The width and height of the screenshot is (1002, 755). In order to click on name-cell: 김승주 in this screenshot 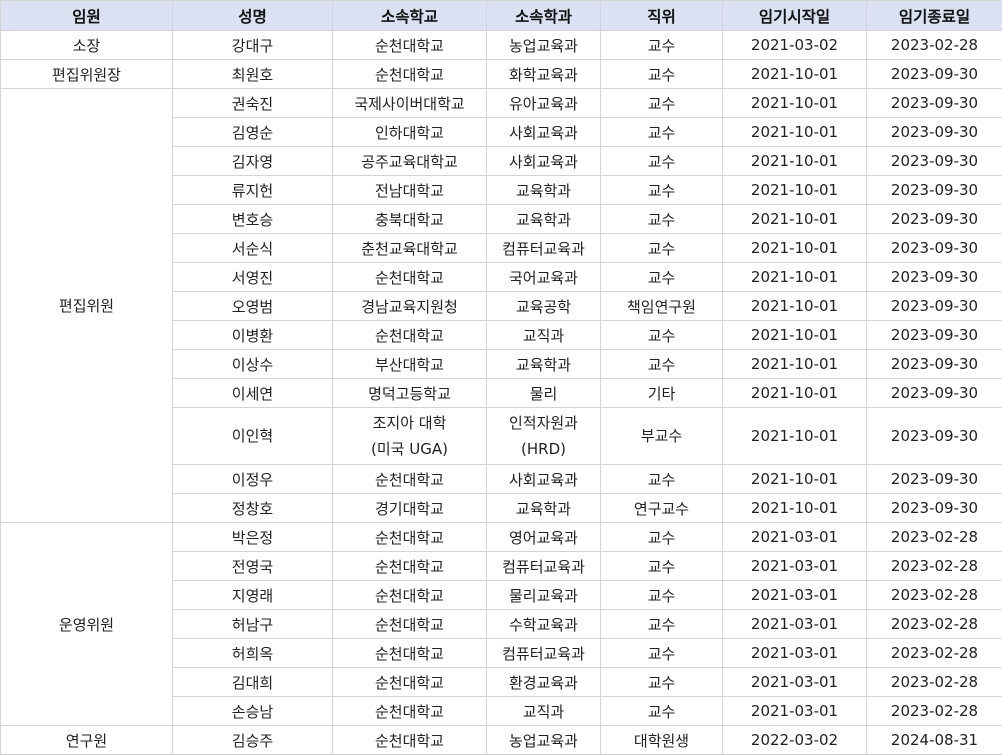, I will do `click(252, 740)`.